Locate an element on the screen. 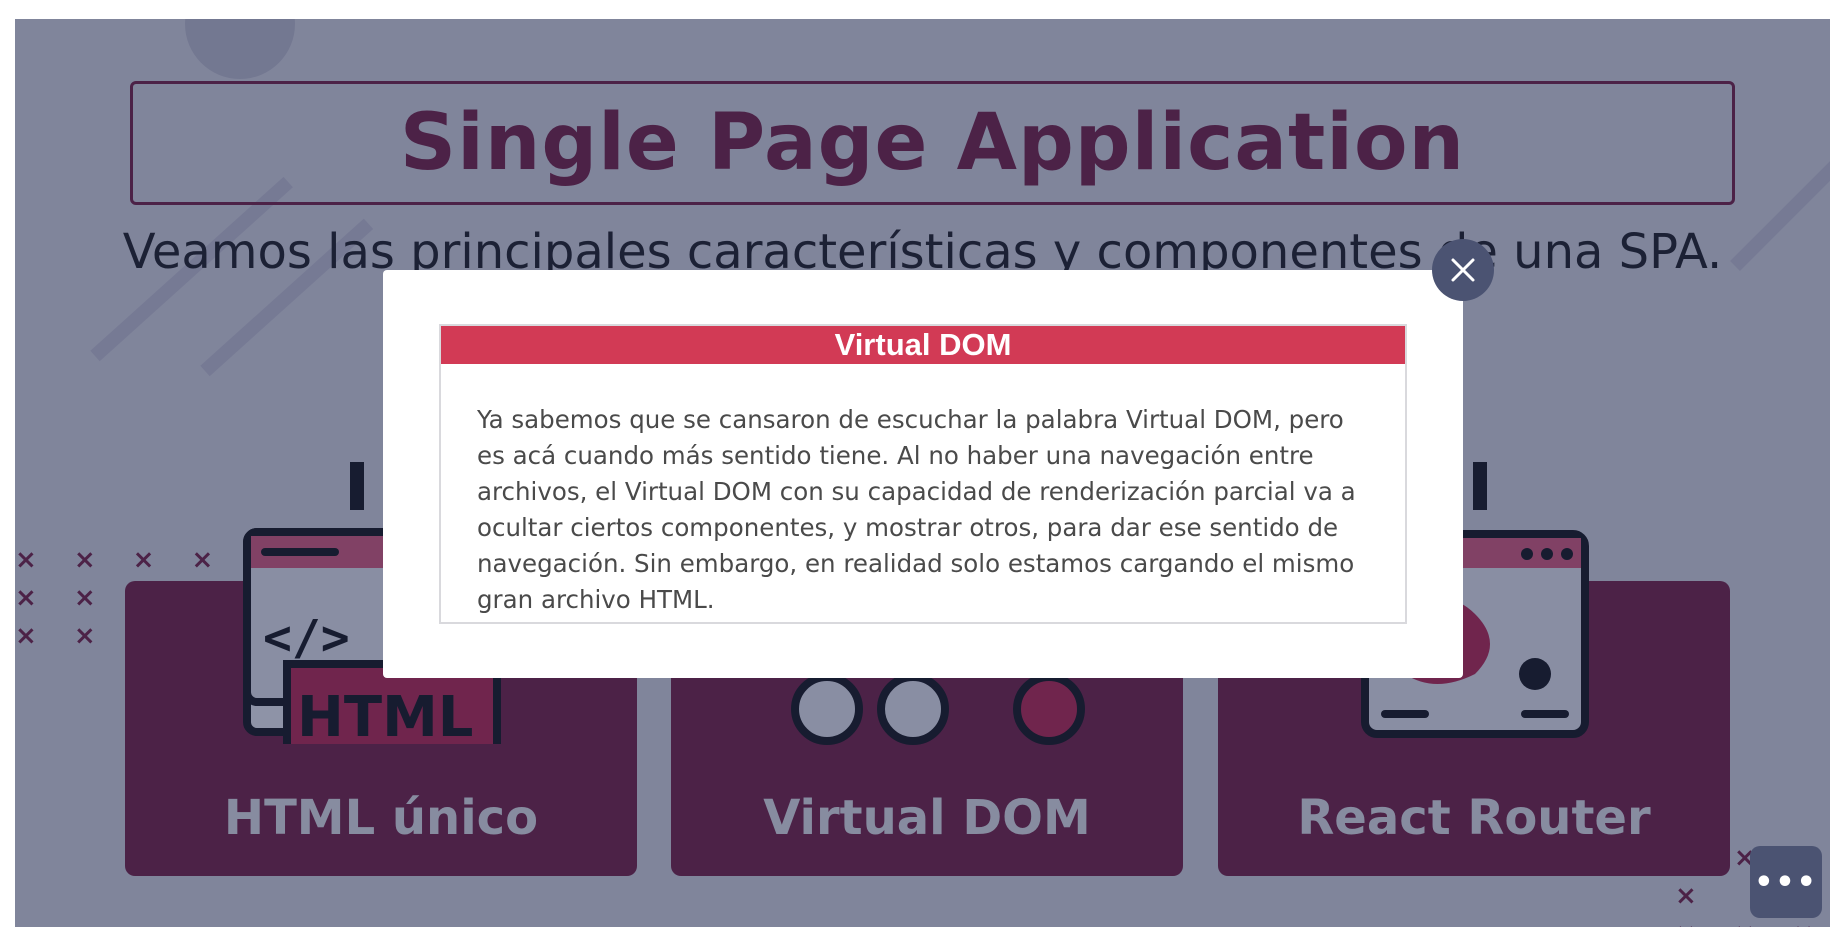  more-icon: ••• is located at coordinates (1786, 882).